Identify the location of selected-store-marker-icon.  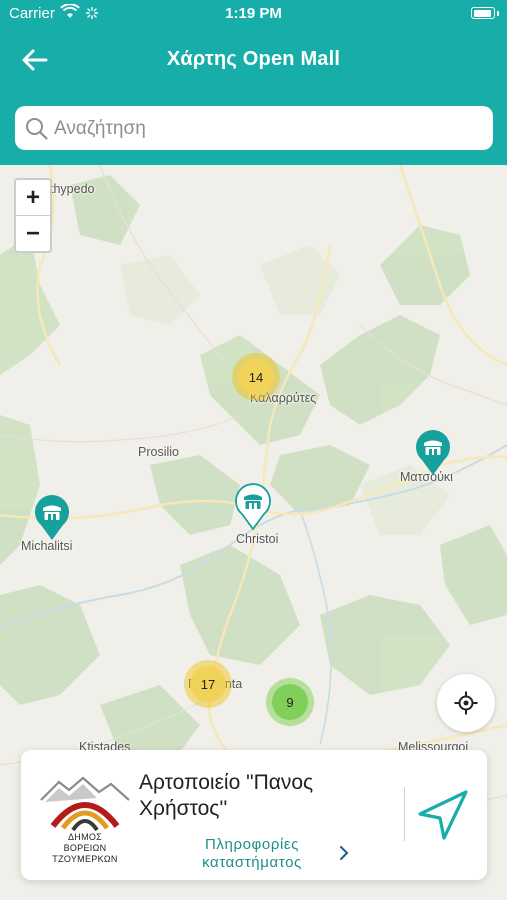
(253, 507).